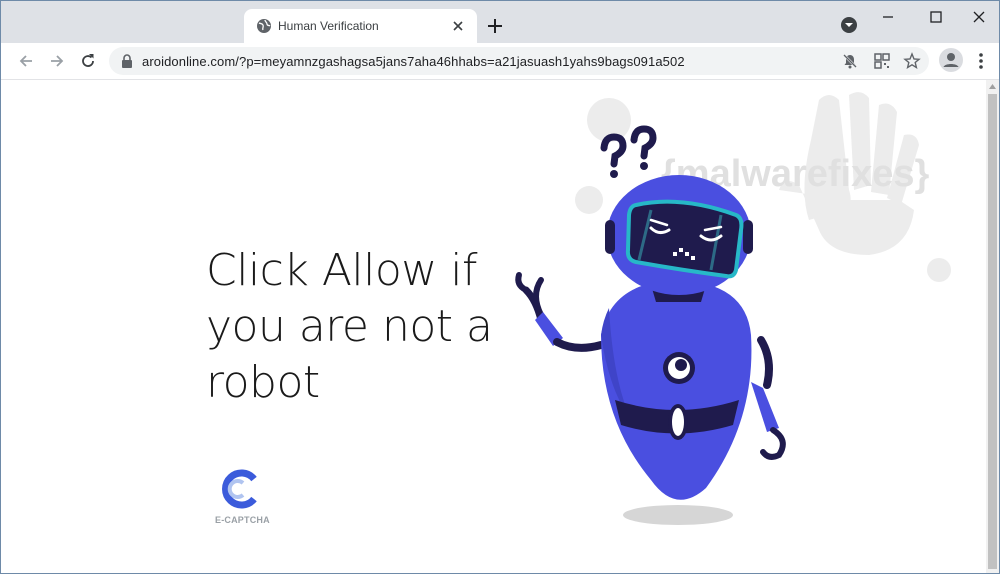  Describe the element at coordinates (951, 60) in the screenshot. I see `profile-icon` at that location.